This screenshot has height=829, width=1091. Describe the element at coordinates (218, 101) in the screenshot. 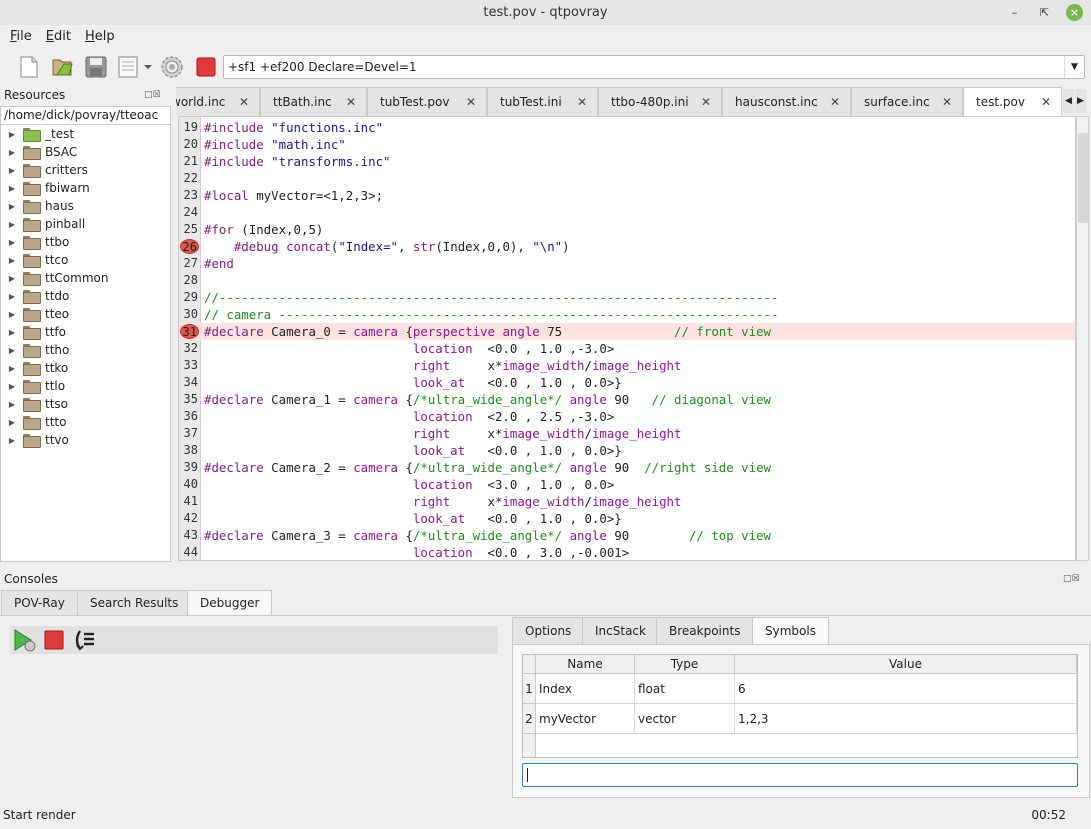

I see `tab-world-inc: world.inc ✕` at that location.